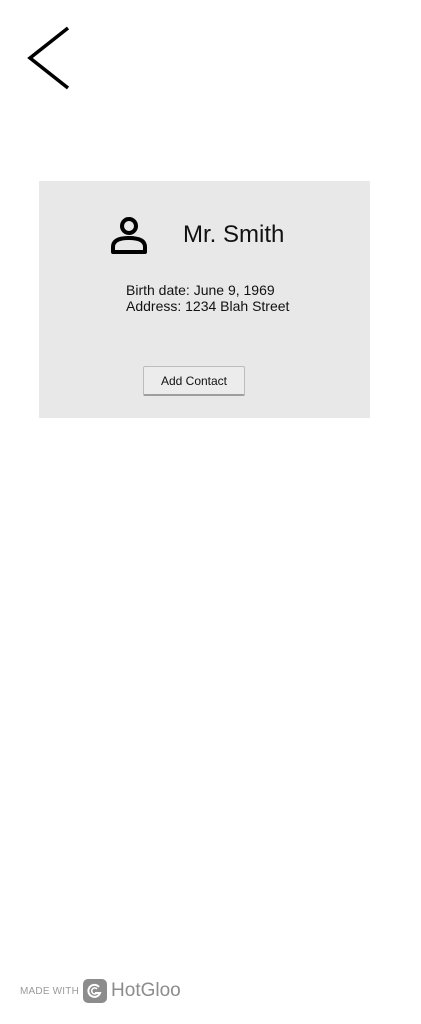 The width and height of the screenshot is (421, 1024). I want to click on person-icon, so click(129, 235).